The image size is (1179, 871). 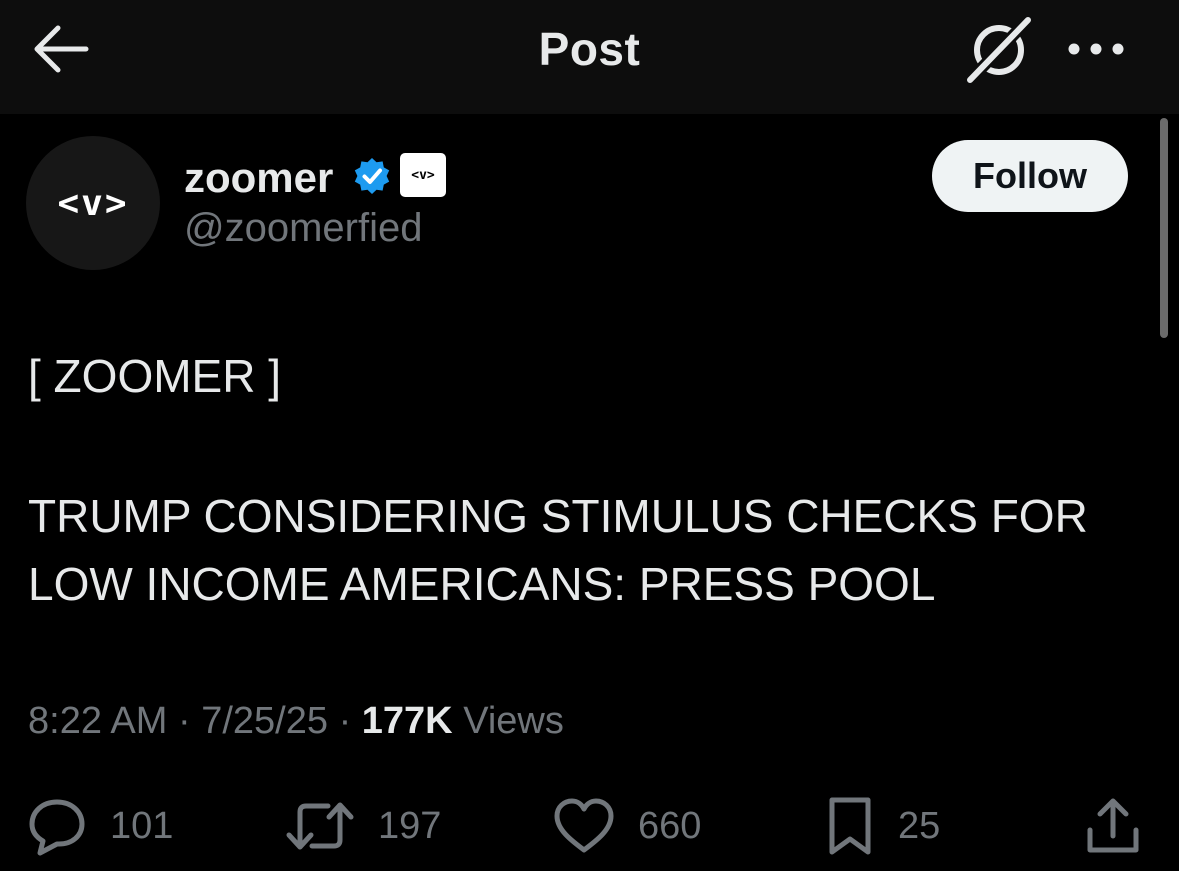 What do you see at coordinates (410, 825) in the screenshot?
I see `repost-count: 197` at bounding box center [410, 825].